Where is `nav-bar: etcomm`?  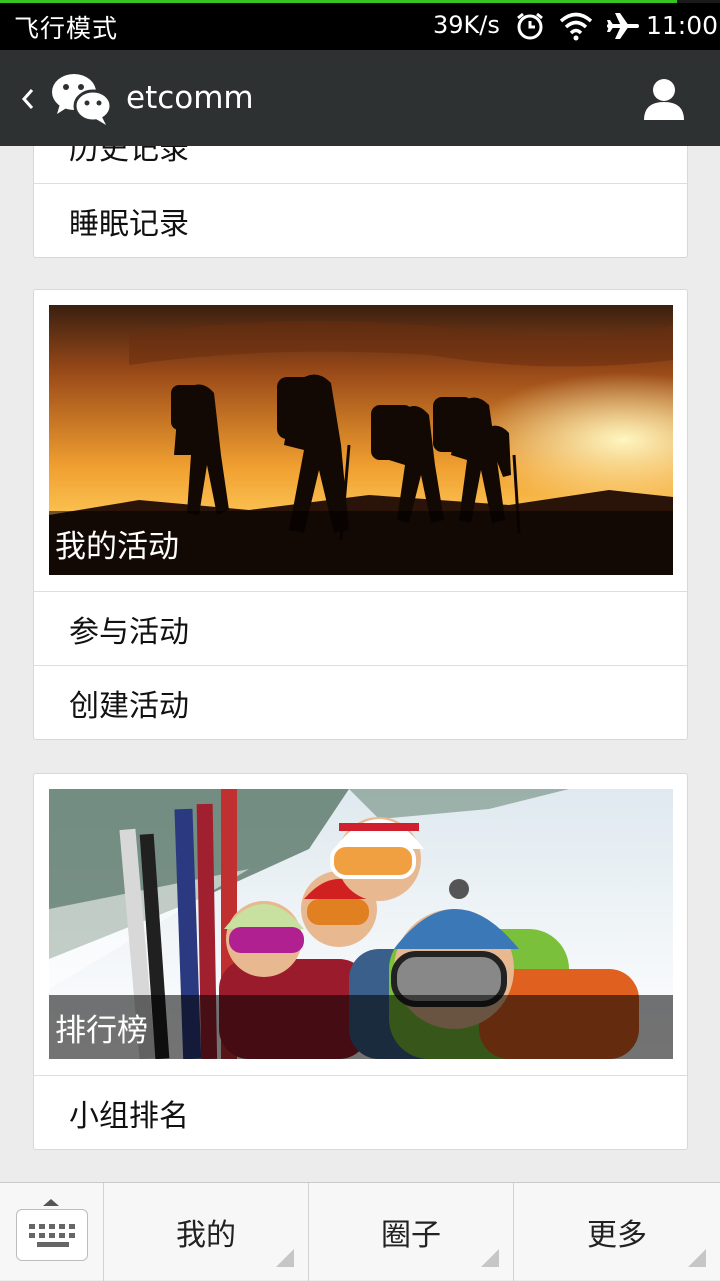 nav-bar: etcomm is located at coordinates (360, 98).